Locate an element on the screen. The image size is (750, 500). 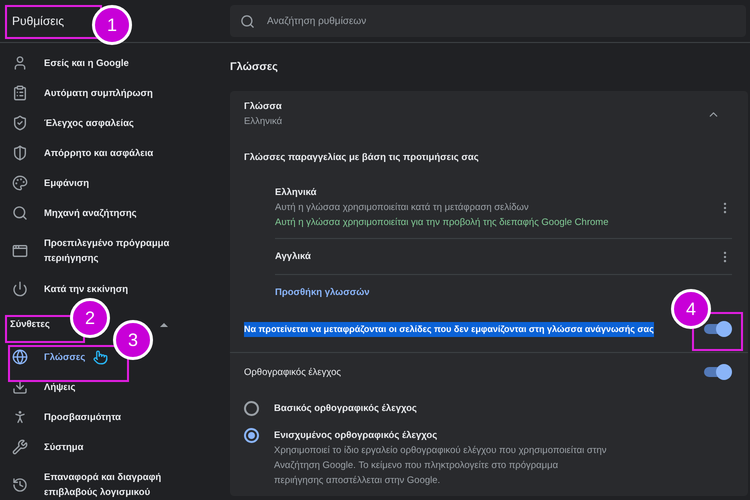
step-number-badge: 1 is located at coordinates (112, 25).